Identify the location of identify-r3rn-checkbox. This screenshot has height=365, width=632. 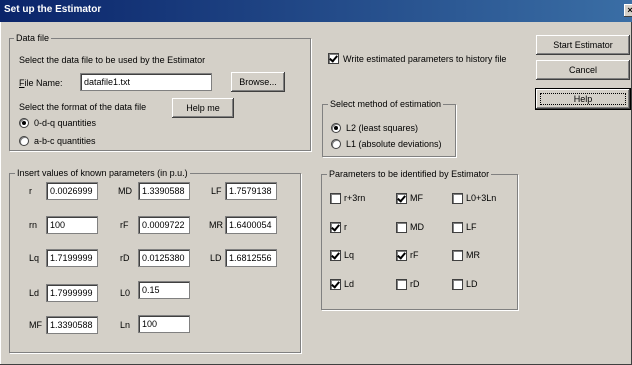
(335, 198).